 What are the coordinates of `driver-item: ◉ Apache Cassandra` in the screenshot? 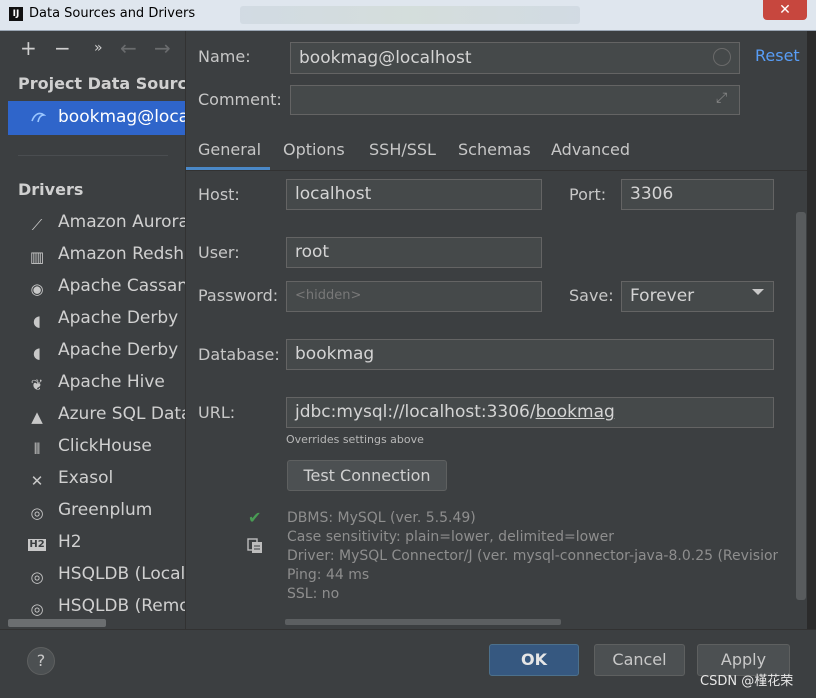 It's located at (96, 289).